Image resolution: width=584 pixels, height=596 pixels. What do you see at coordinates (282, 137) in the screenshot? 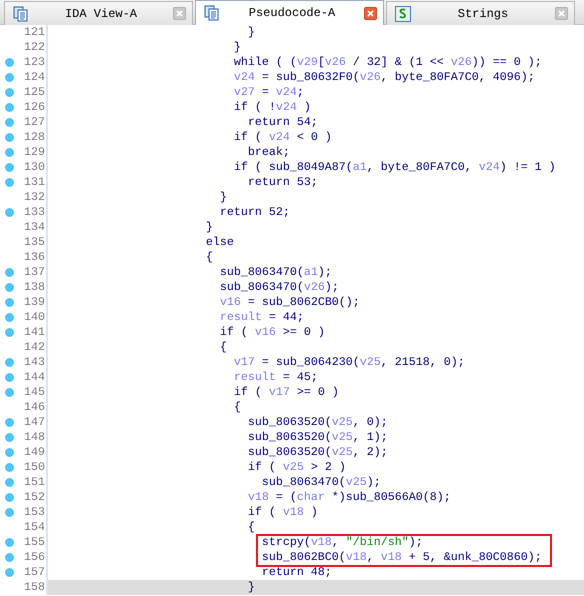
I see `code-line: if ( v24 < 0 )` at bounding box center [282, 137].